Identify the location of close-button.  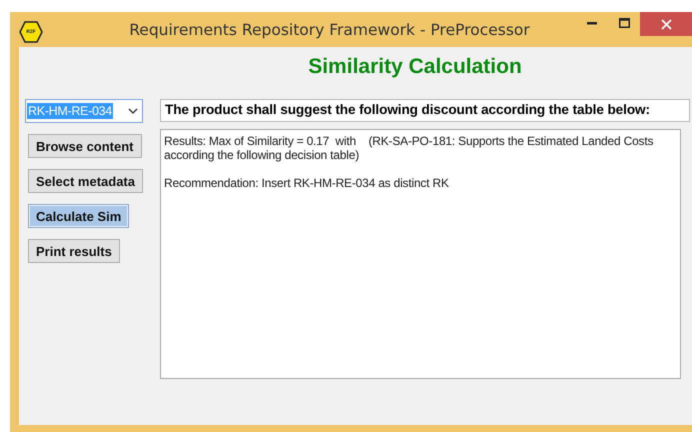
(666, 24).